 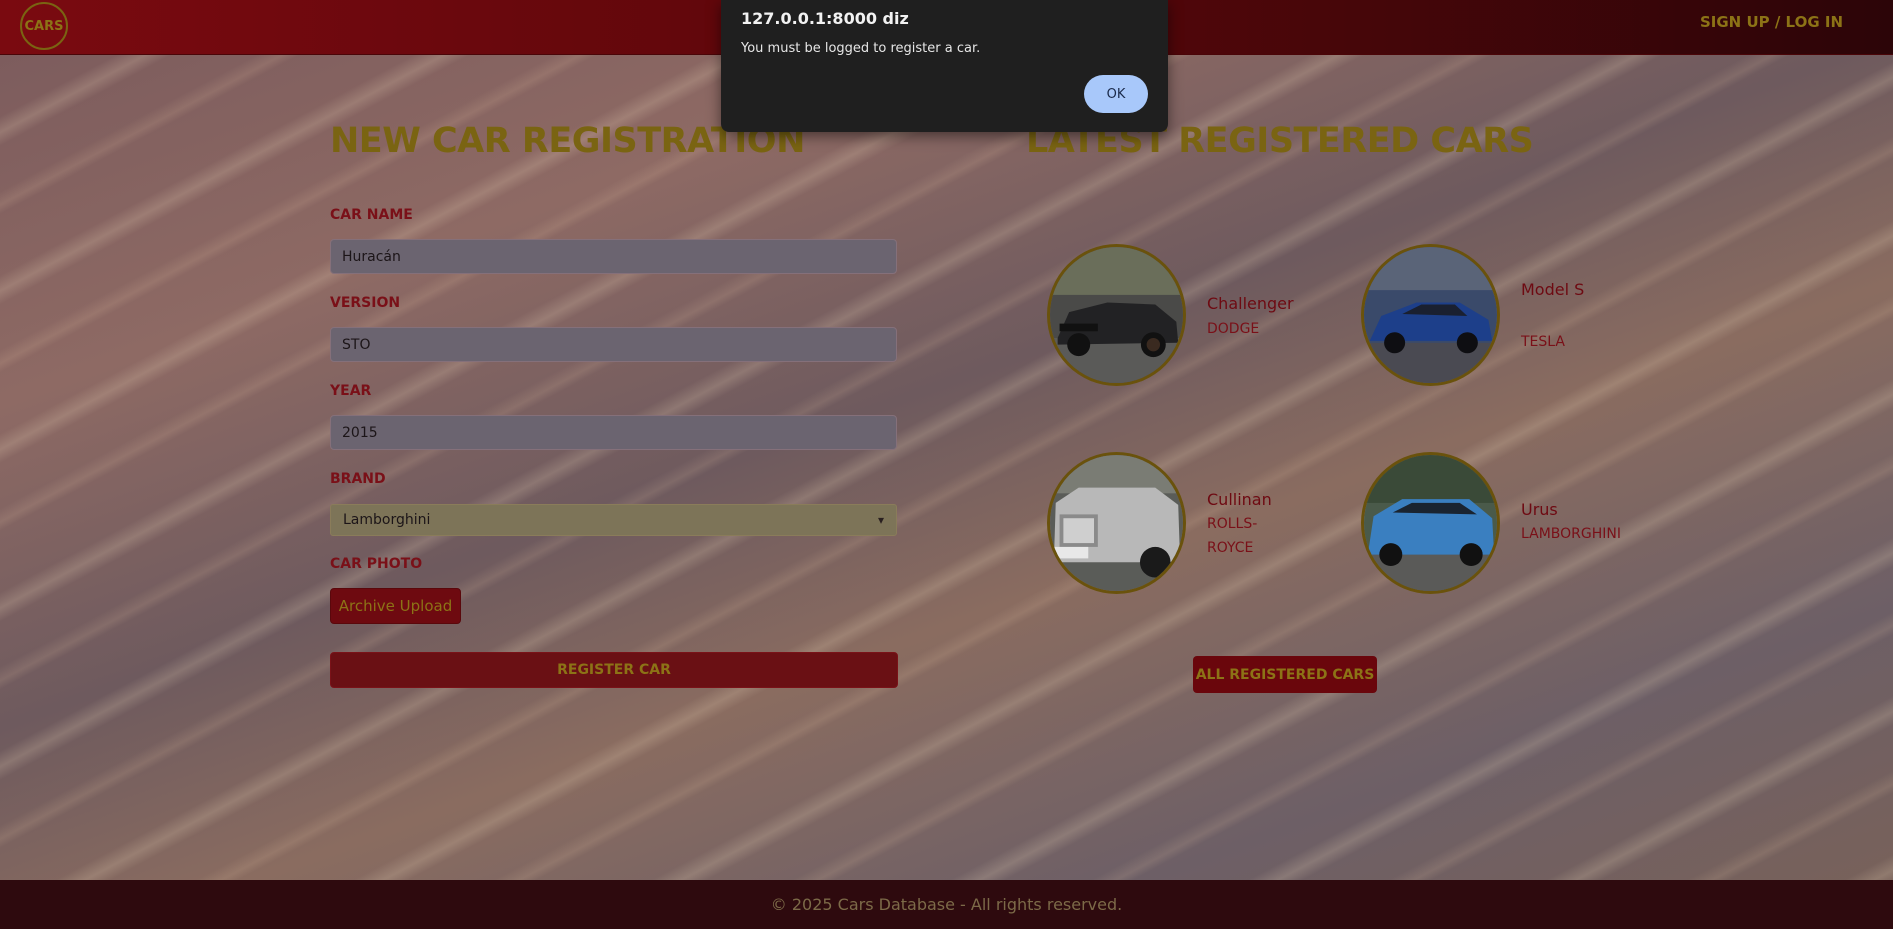 I want to click on car-brand: DODGE, so click(x=1233, y=329).